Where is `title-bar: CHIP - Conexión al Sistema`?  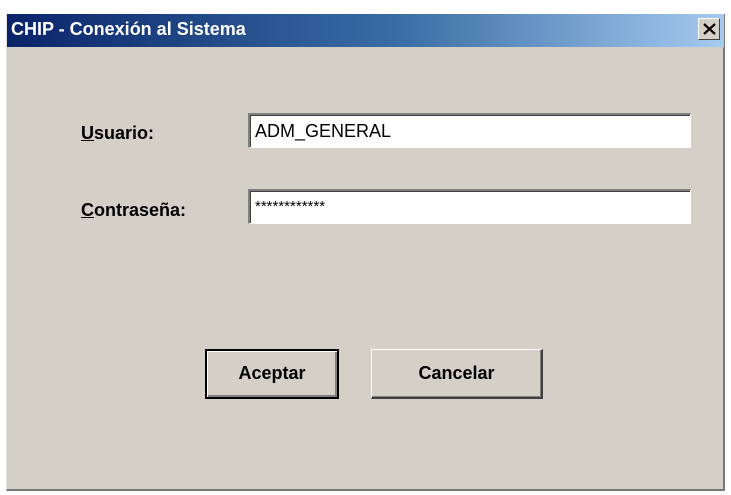 title-bar: CHIP - Conexión al Sistema is located at coordinates (365, 30).